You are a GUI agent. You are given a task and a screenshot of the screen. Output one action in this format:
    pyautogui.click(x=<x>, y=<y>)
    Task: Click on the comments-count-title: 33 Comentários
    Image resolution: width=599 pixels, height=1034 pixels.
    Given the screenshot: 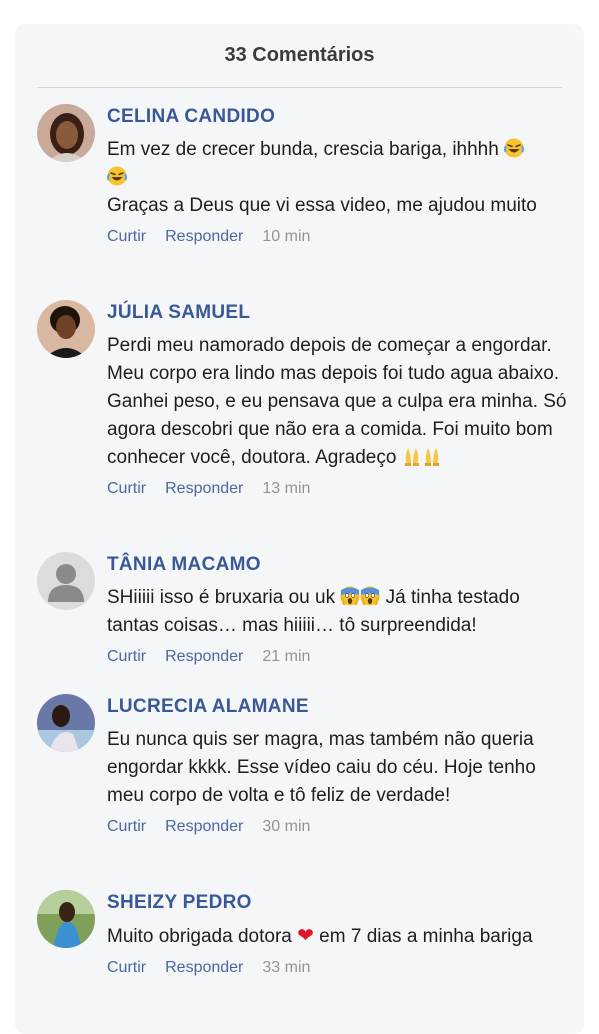 What is the action you would take?
    pyautogui.click(x=299, y=55)
    